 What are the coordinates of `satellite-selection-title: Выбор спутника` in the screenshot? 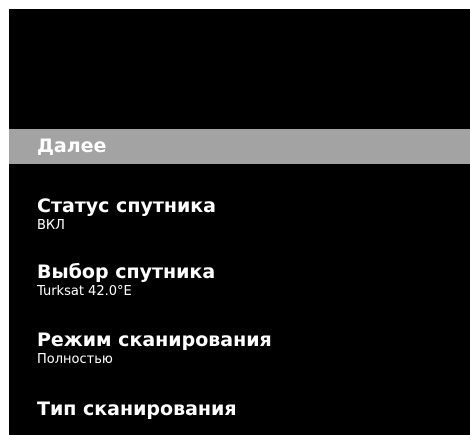 It's located at (126, 272).